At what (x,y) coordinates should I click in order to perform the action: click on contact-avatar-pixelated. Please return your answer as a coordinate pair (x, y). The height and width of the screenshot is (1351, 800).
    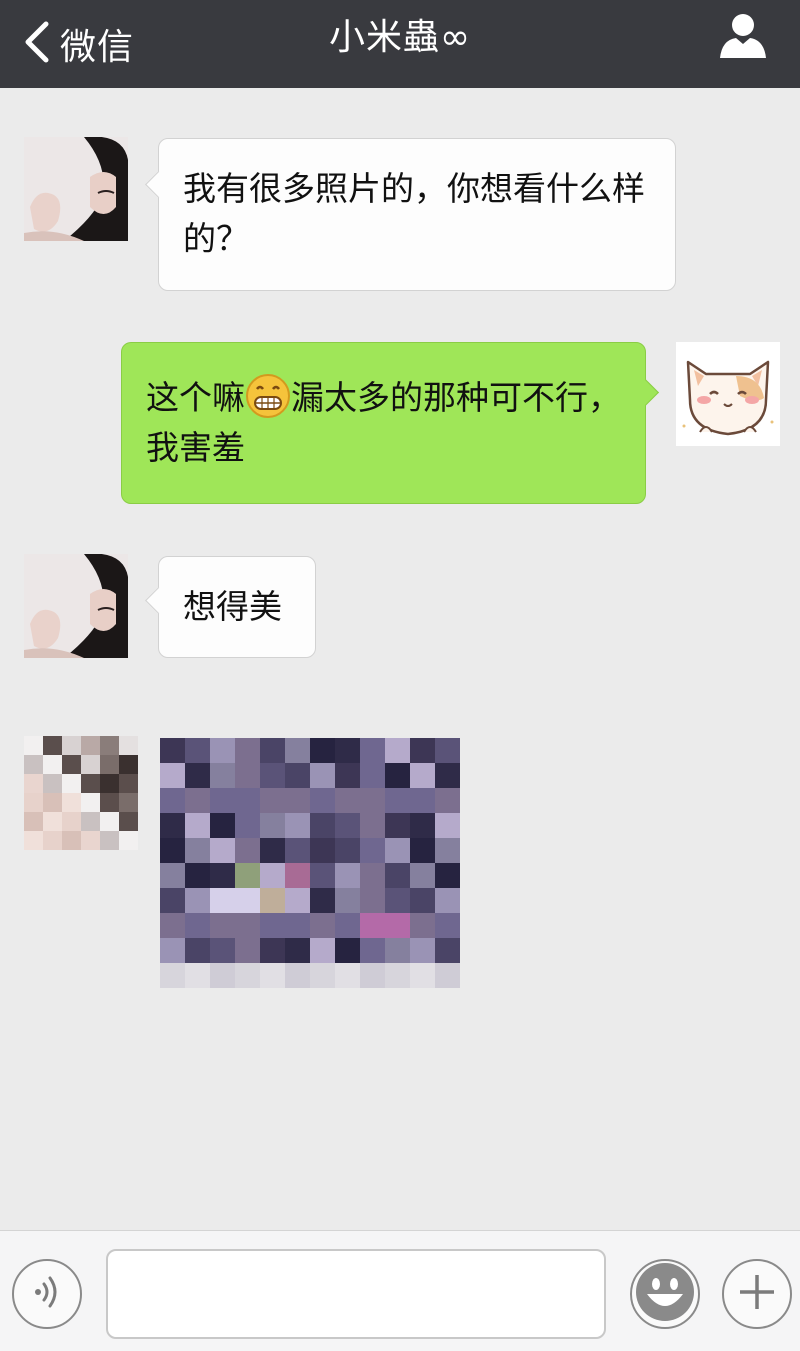
    Looking at the image, I should click on (81, 793).